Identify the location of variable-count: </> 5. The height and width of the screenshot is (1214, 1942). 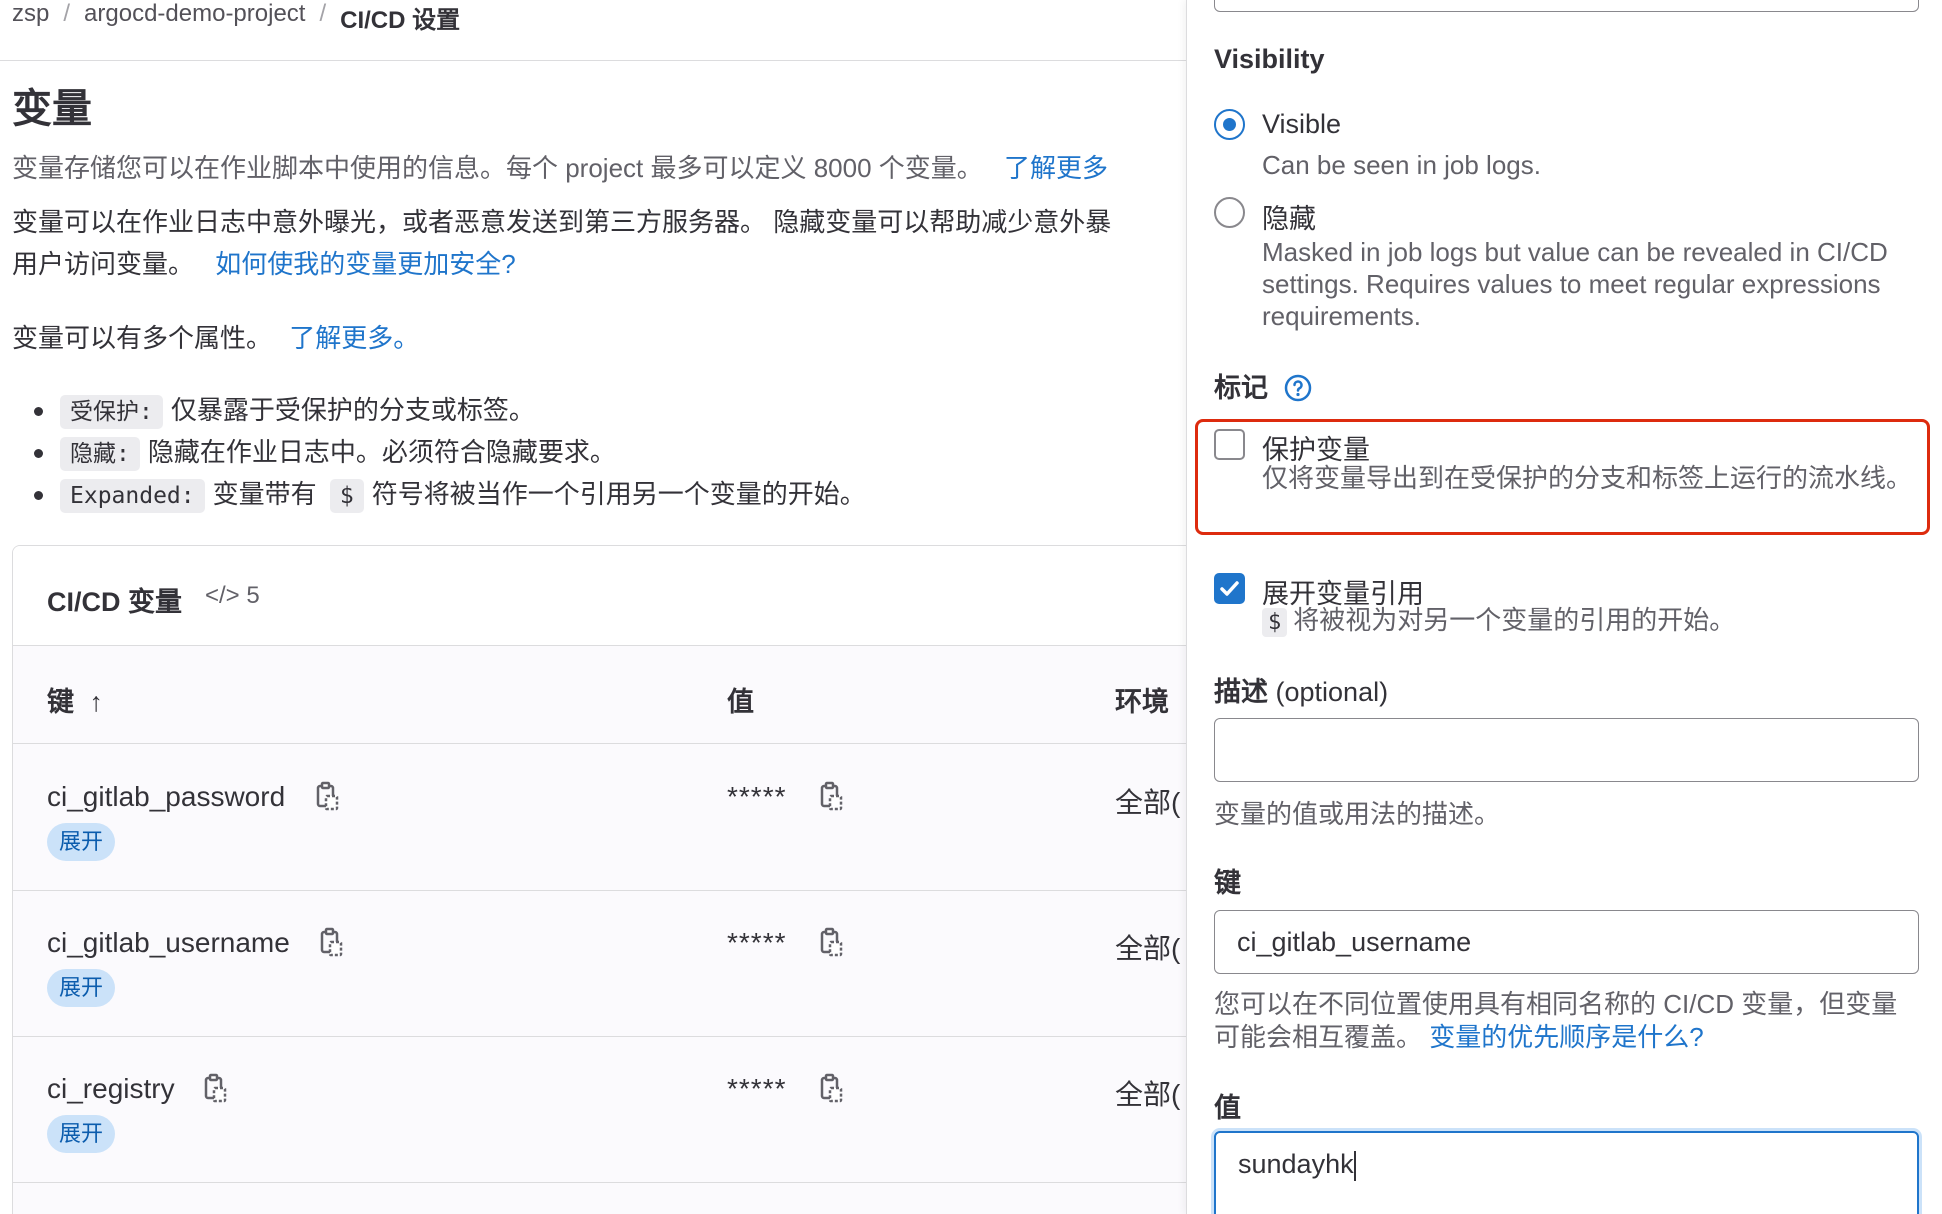
(232, 596).